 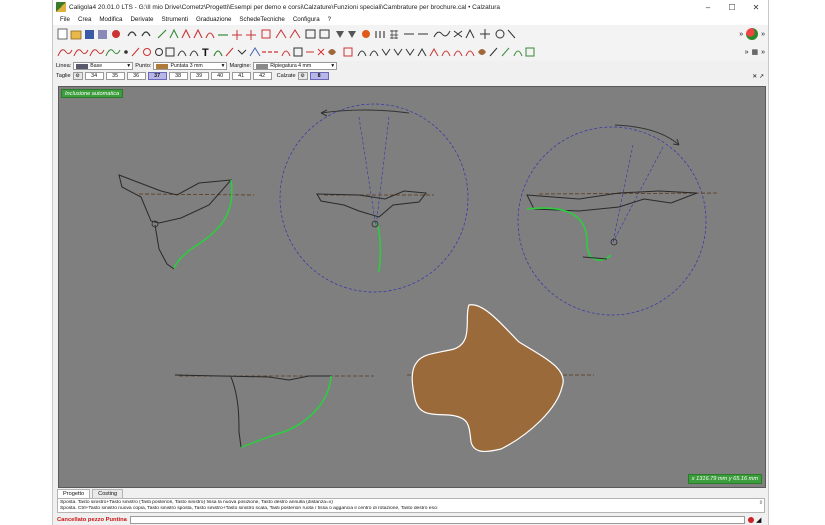 What do you see at coordinates (84, 19) in the screenshot?
I see `menu-crea: Crea` at bounding box center [84, 19].